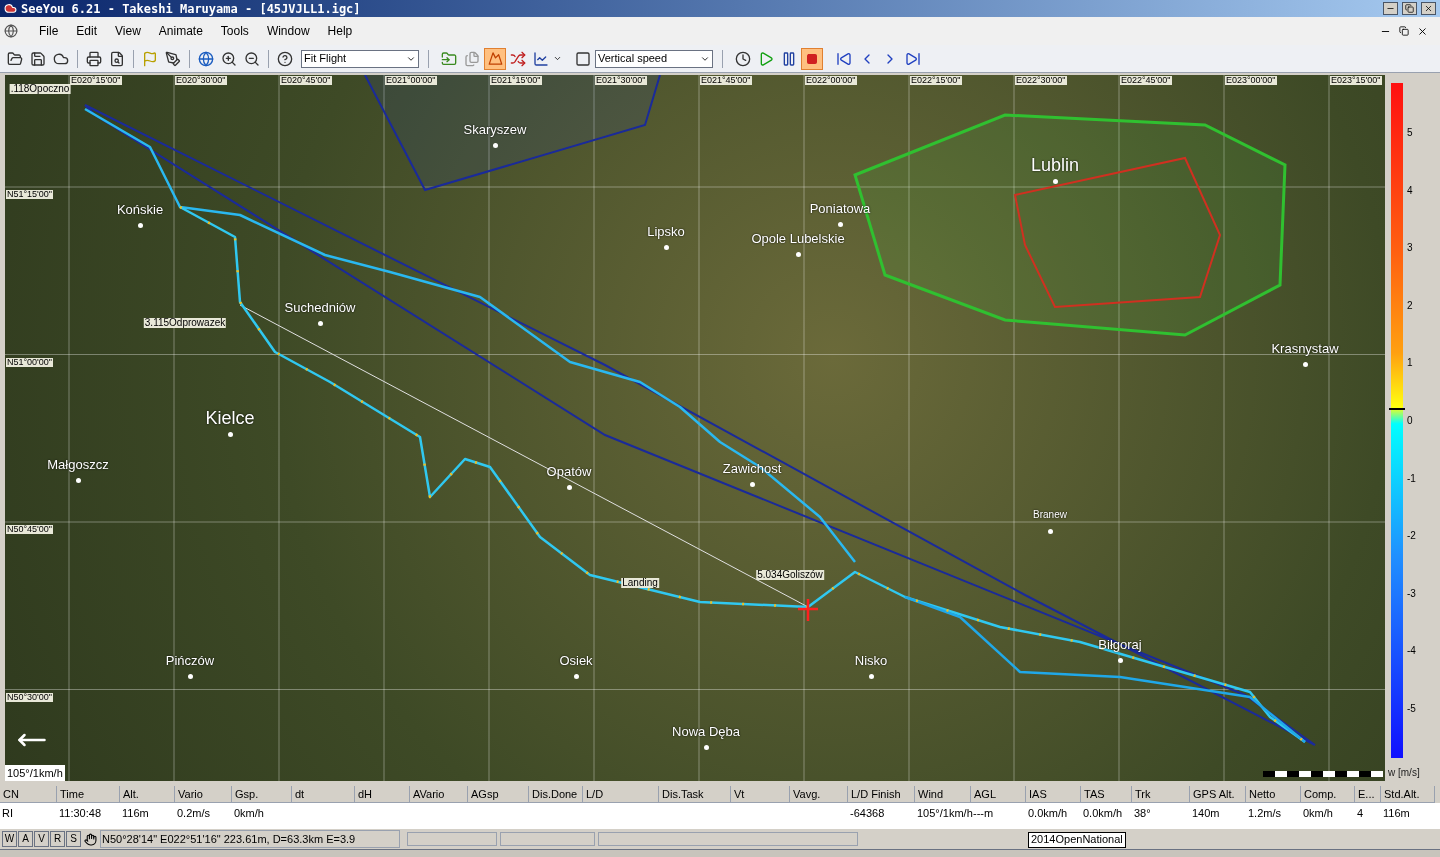 The height and width of the screenshot is (857, 1440). What do you see at coordinates (57, 839) in the screenshot?
I see `view-toggle-button: R` at bounding box center [57, 839].